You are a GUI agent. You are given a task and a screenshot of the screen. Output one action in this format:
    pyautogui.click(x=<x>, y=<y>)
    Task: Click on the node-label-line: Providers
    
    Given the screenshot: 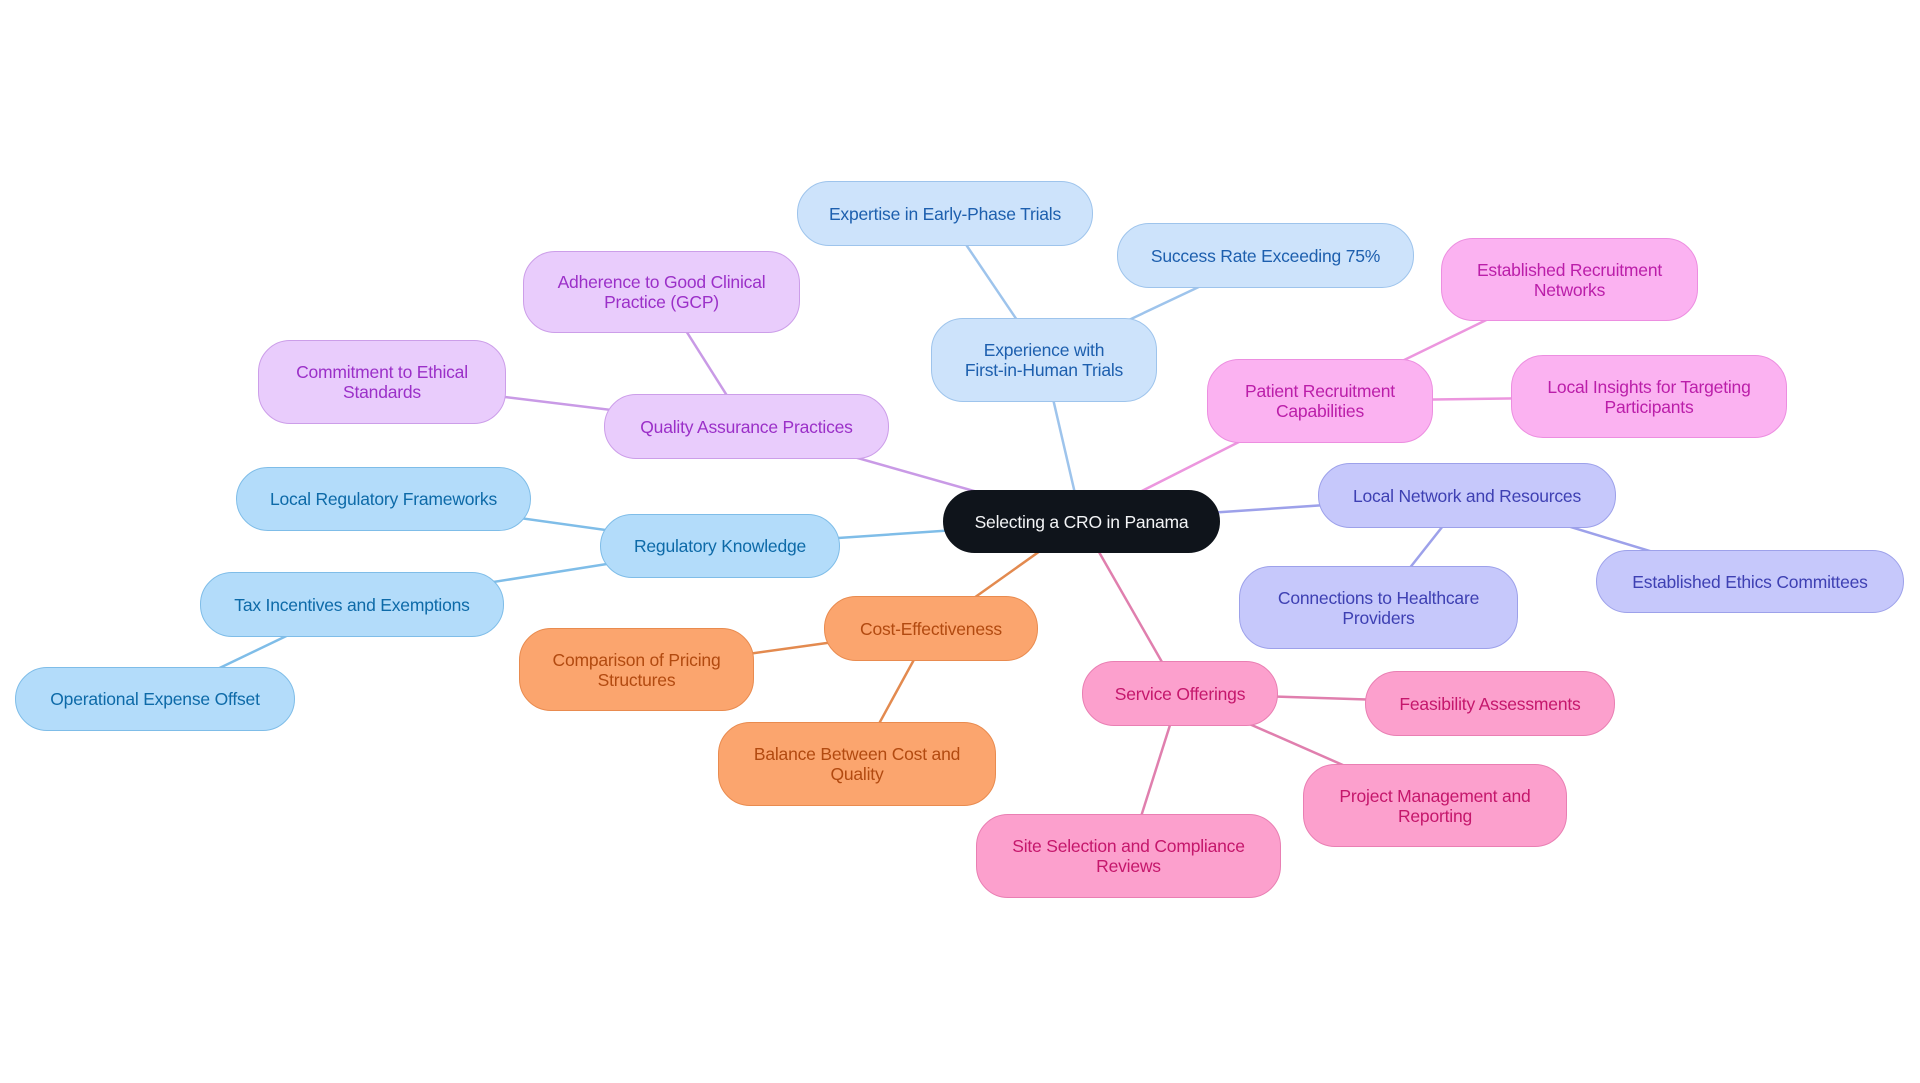 What is the action you would take?
    pyautogui.click(x=1378, y=617)
    